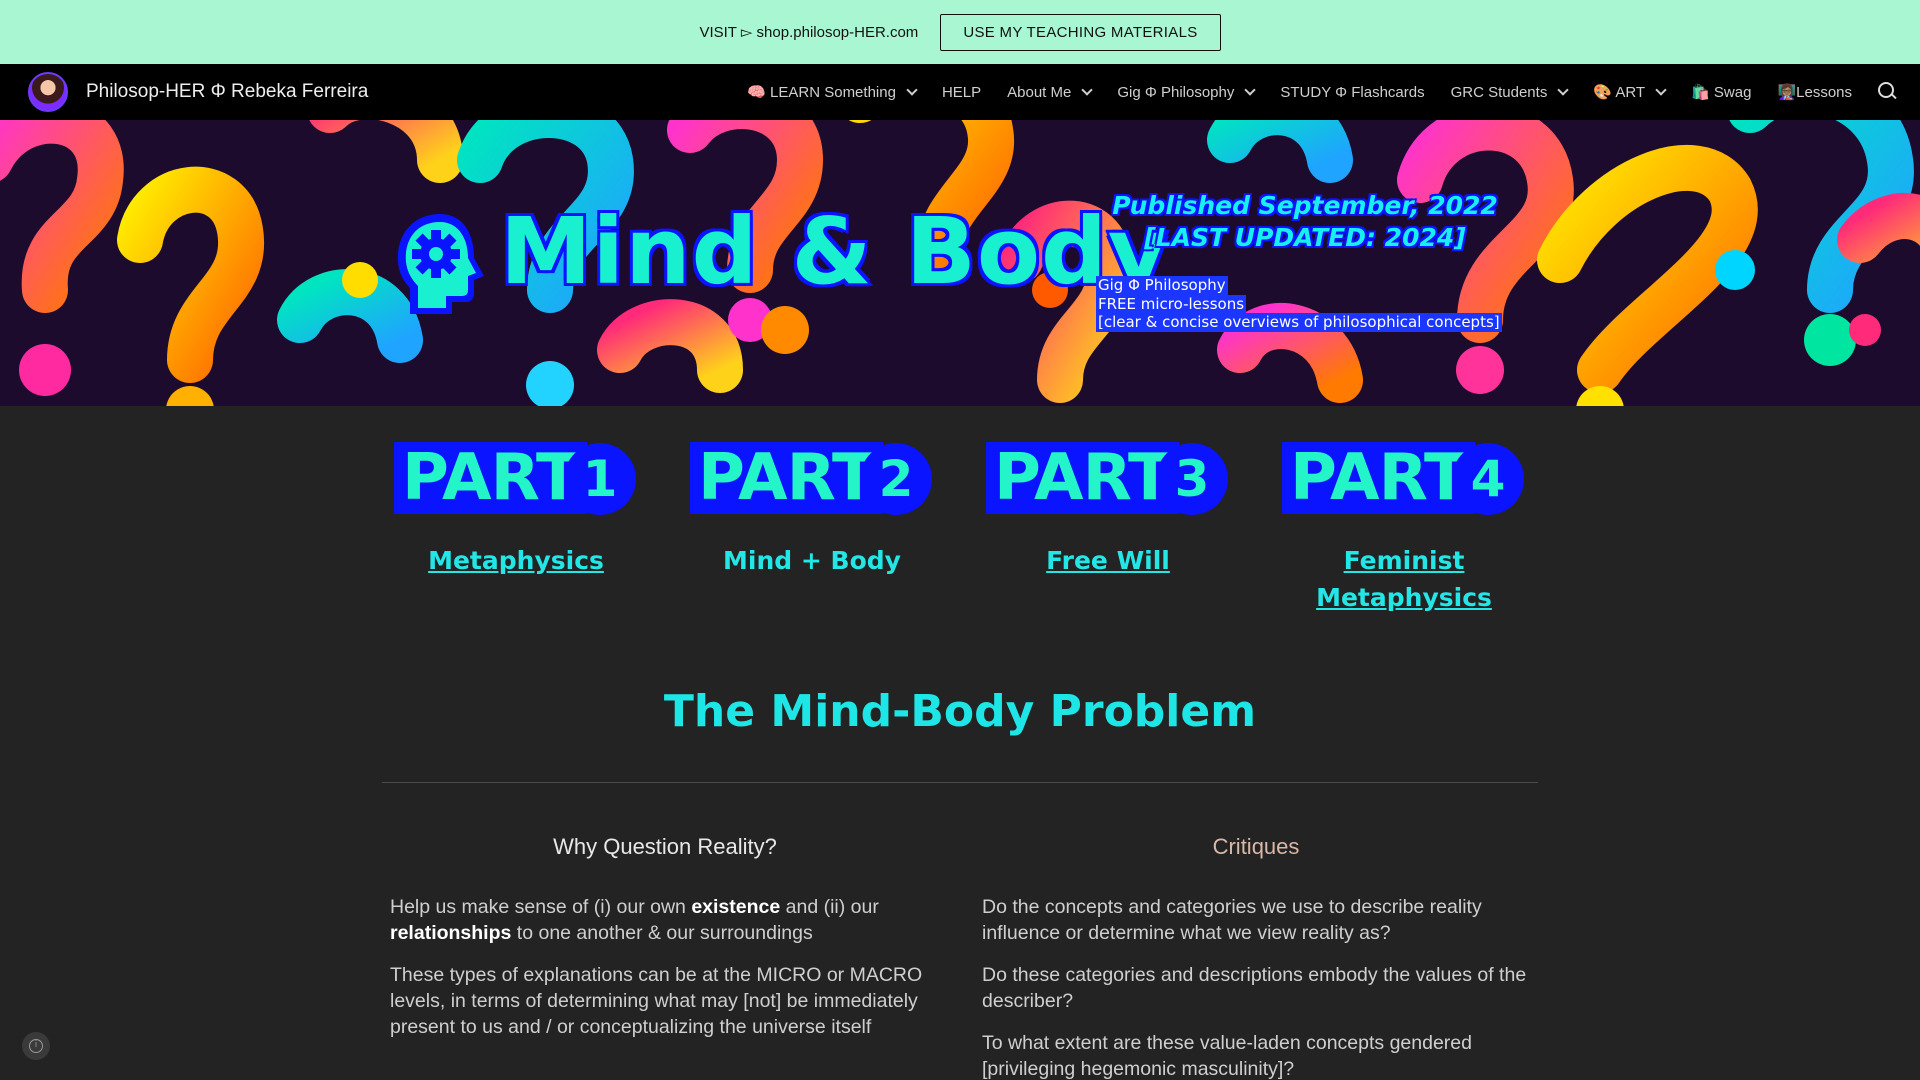 Image resolution: width=1920 pixels, height=1080 pixels. Describe the element at coordinates (829, 907) in the screenshot. I see `text-run: and (ii) our` at that location.